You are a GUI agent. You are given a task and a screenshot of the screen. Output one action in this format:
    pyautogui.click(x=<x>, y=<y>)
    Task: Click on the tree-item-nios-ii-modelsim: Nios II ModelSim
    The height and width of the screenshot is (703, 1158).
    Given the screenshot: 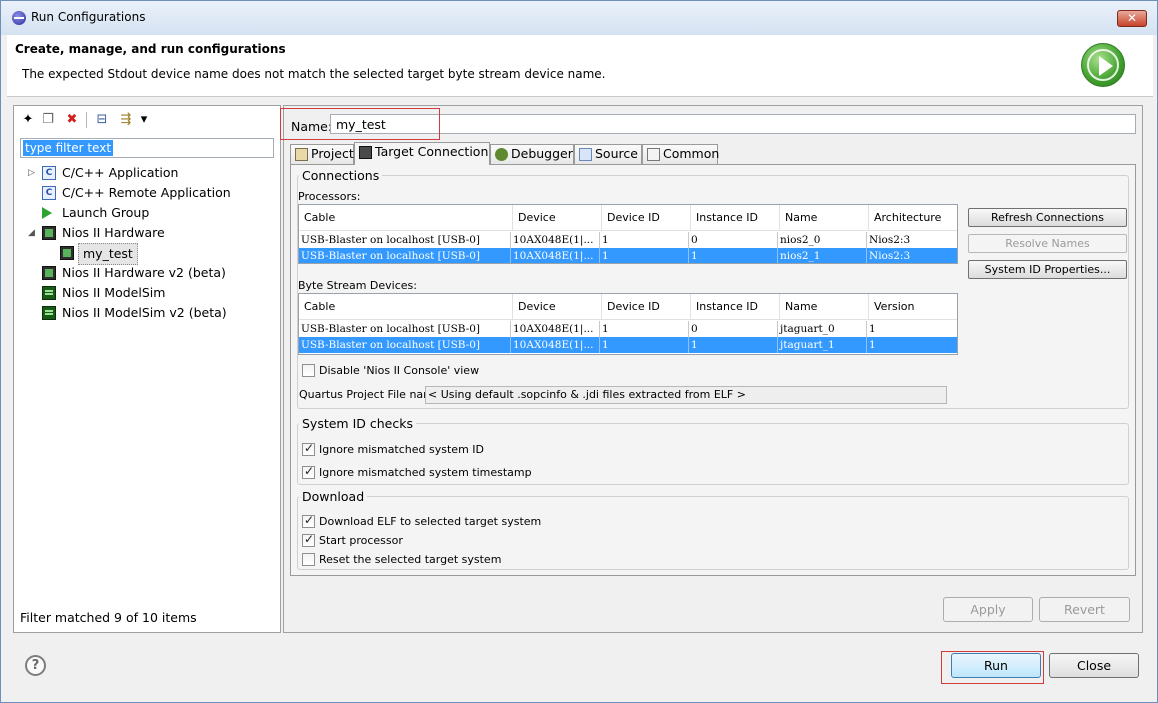 What is the action you would take?
    pyautogui.click(x=153, y=293)
    